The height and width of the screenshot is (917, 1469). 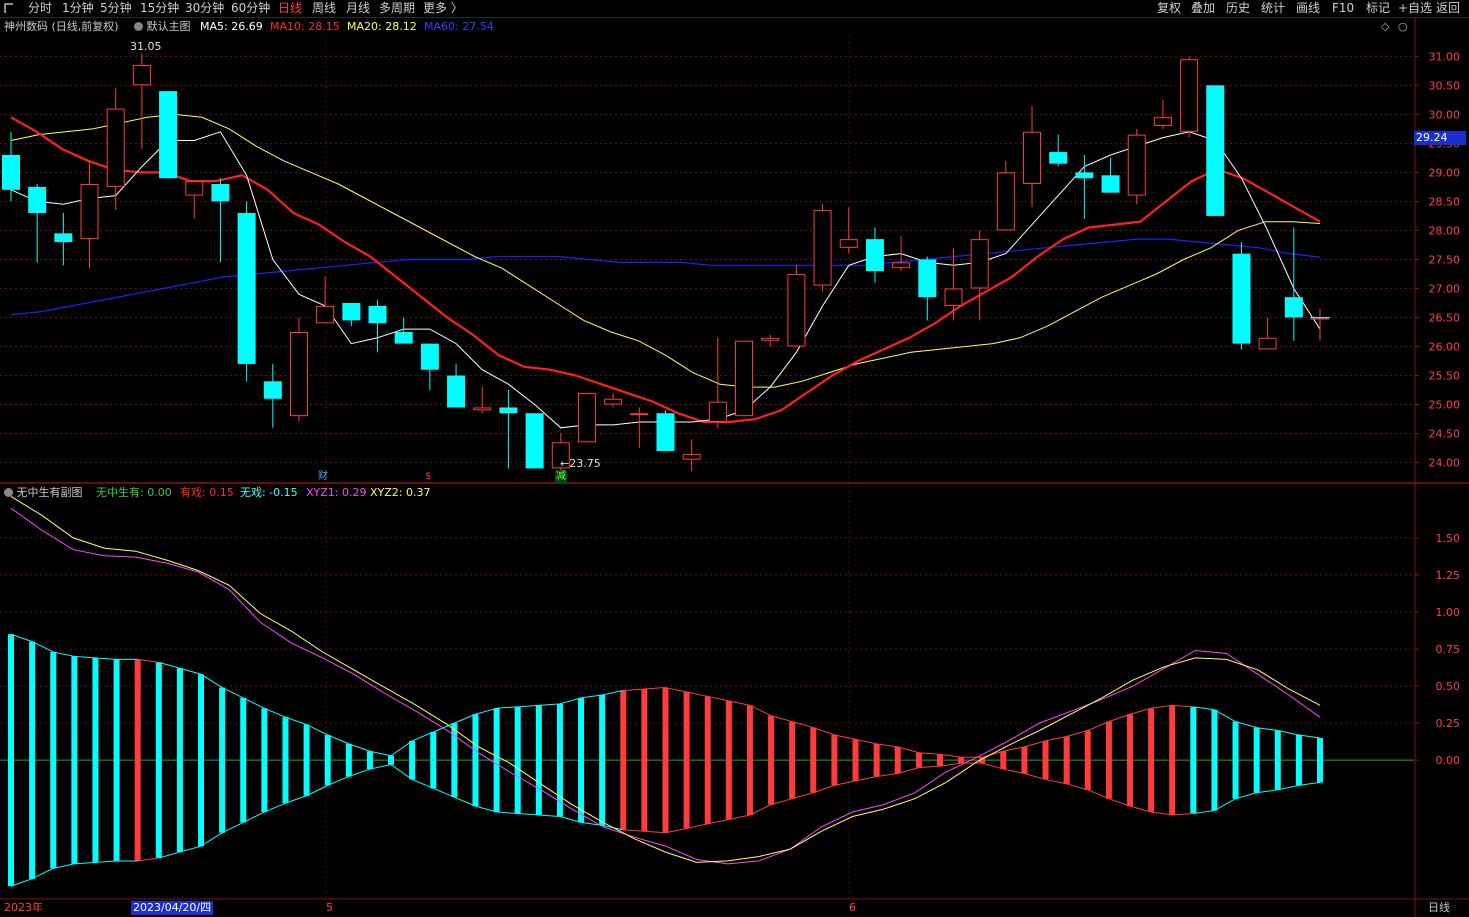 I want to click on sub-label-youxi: 有戏: 0.15, so click(x=207, y=492).